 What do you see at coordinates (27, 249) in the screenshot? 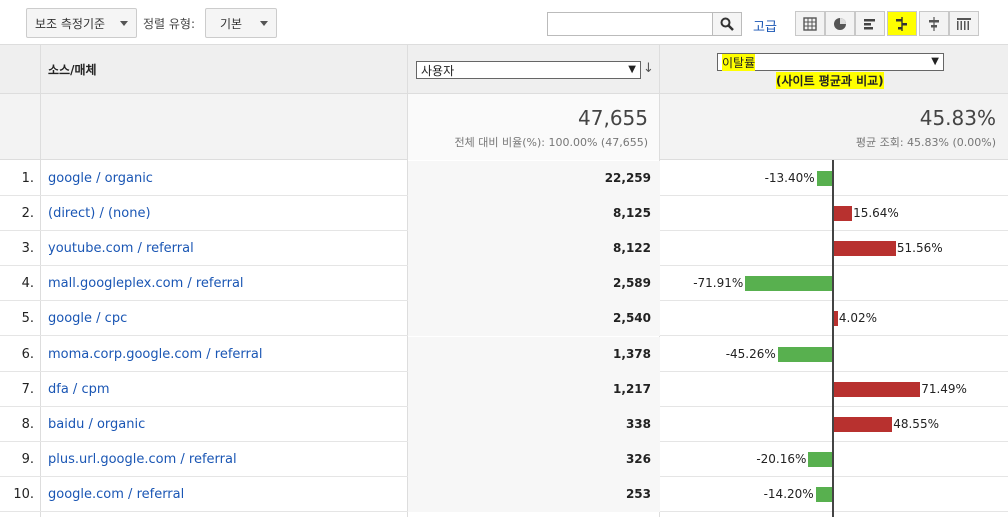
I see `row-index: 3.` at bounding box center [27, 249].